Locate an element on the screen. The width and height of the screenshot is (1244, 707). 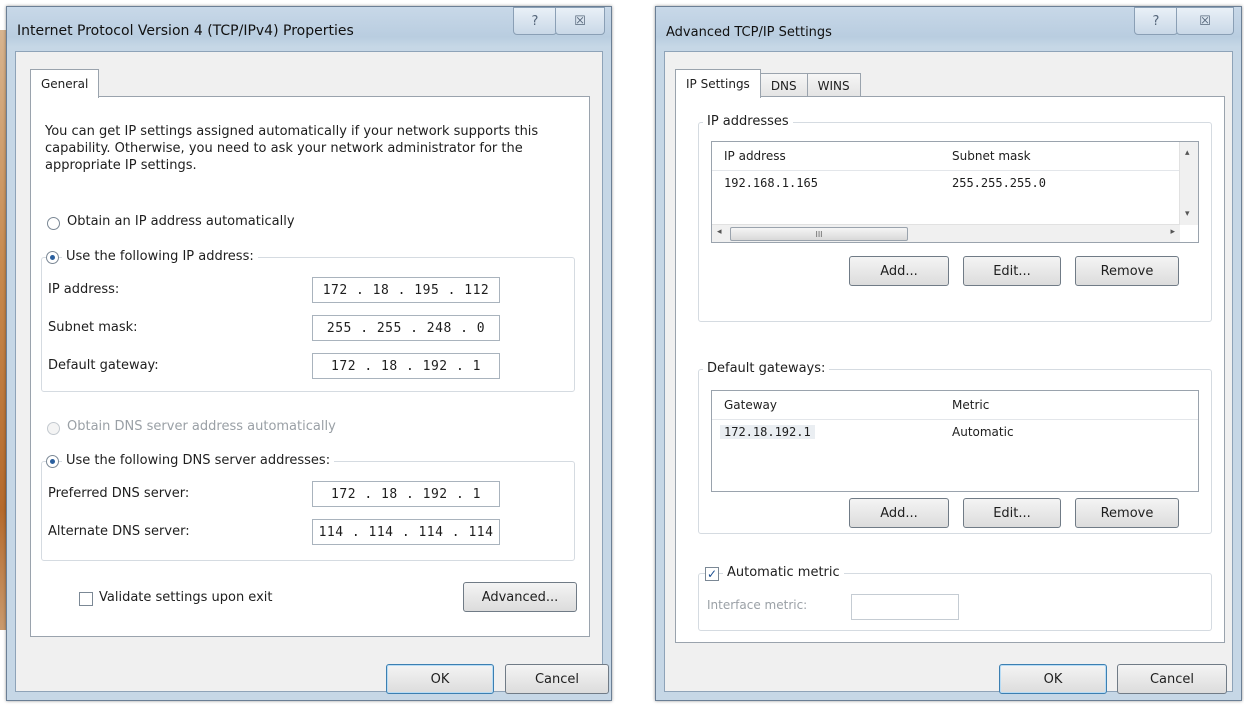
use-ip-radio is located at coordinates (52, 257).